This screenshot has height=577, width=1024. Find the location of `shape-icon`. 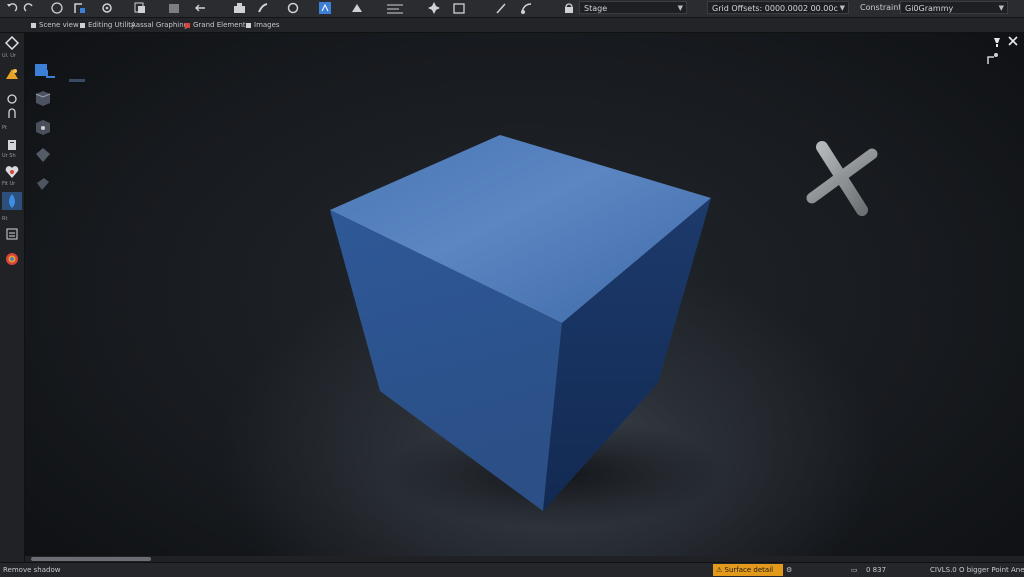

shape-icon is located at coordinates (326, 8).